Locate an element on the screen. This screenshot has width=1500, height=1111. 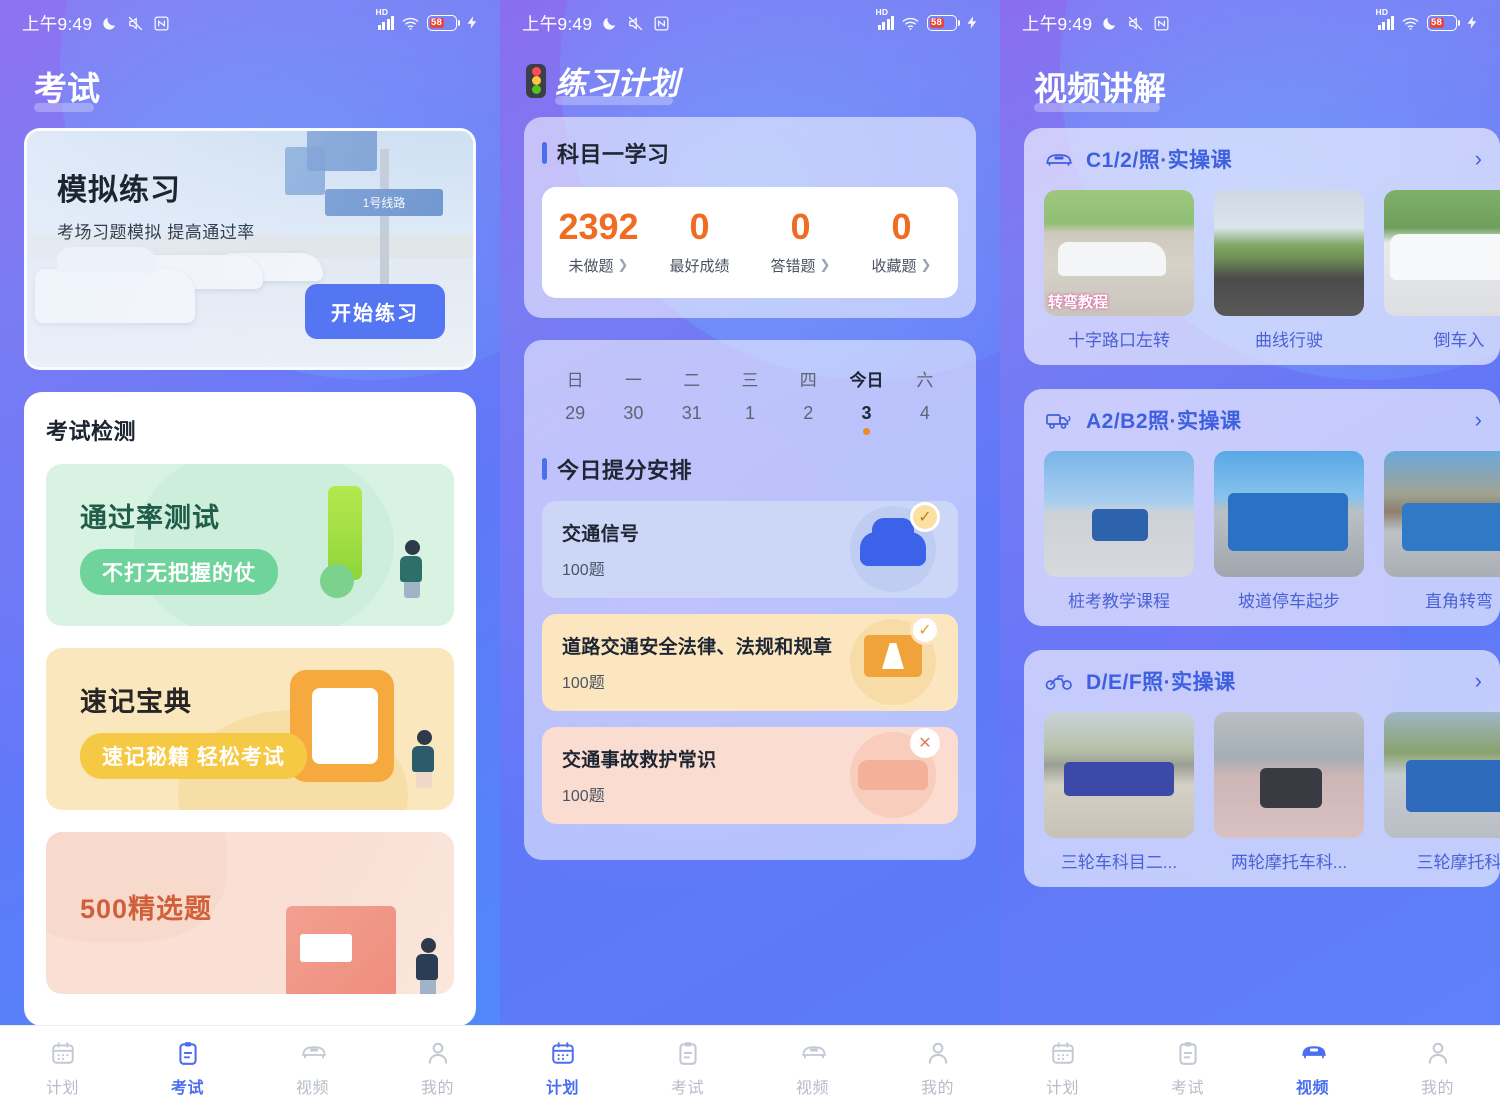
video-item: 桩考教学课程 is located at coordinates (1119, 531).